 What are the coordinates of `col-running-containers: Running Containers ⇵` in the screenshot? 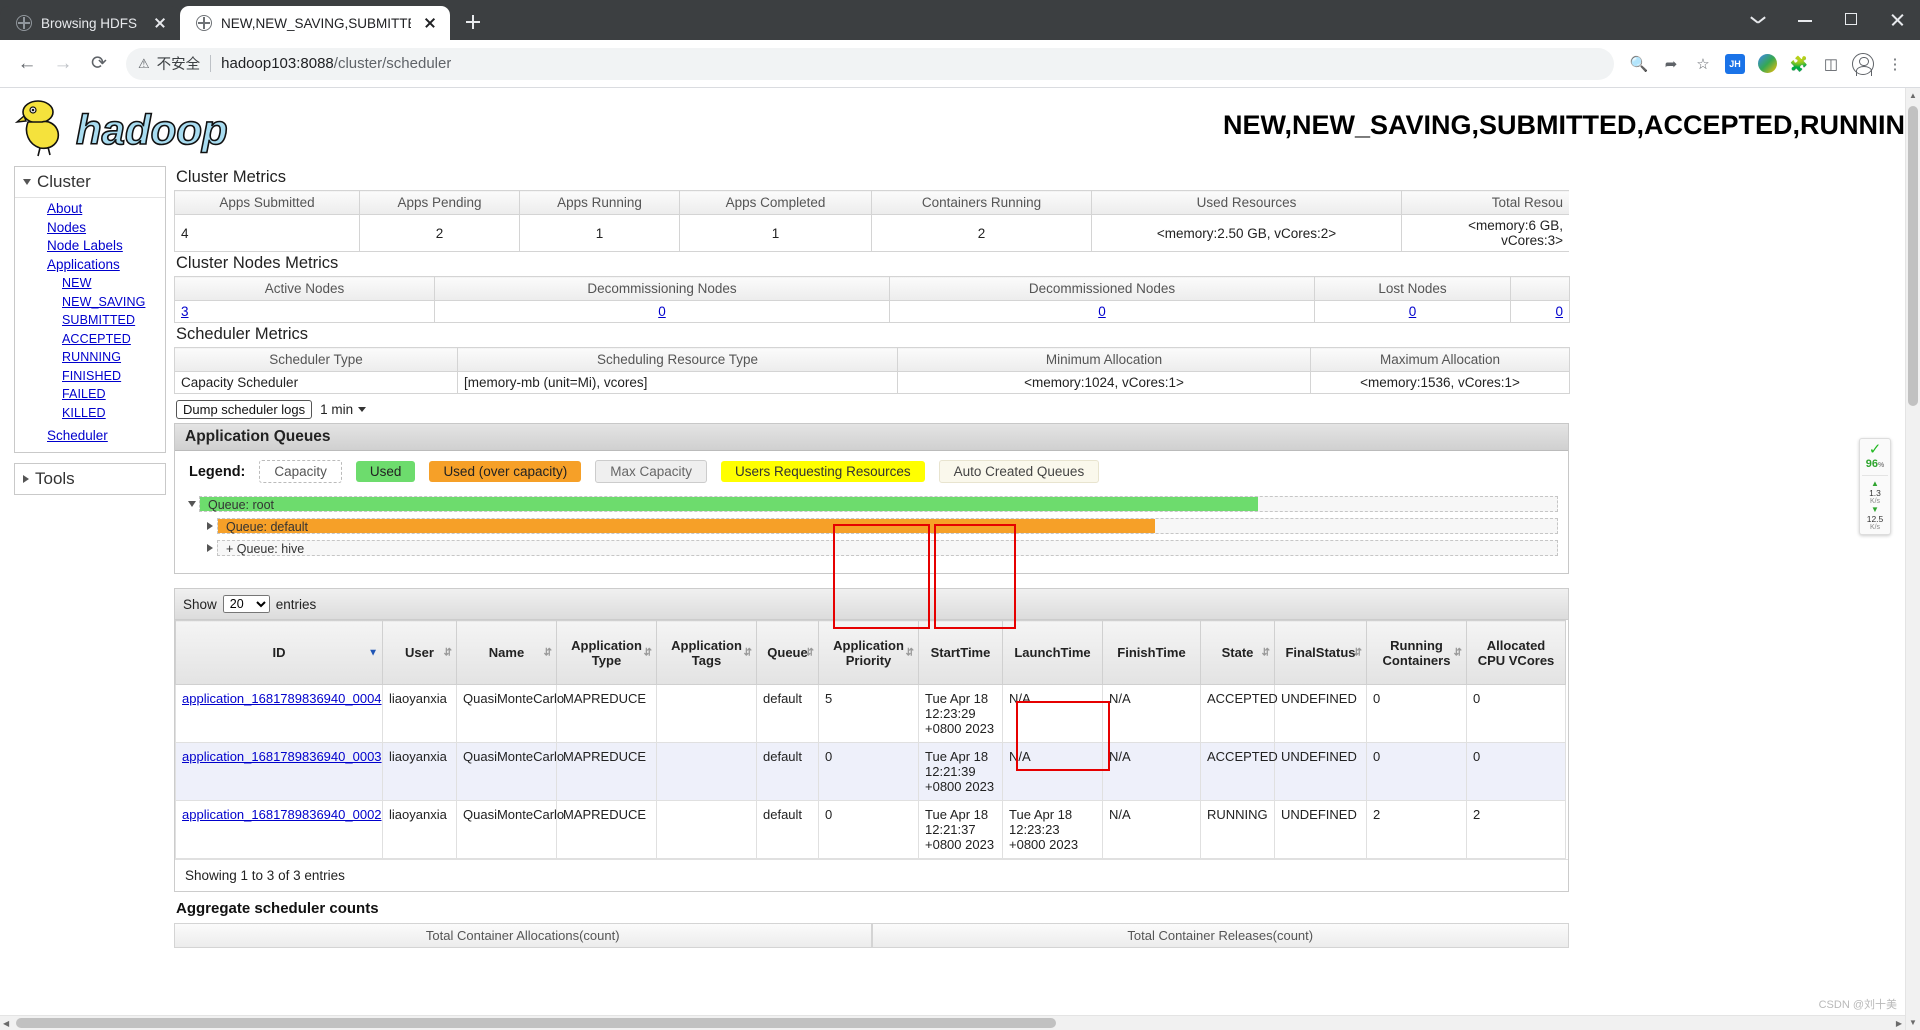 It's located at (1416, 652).